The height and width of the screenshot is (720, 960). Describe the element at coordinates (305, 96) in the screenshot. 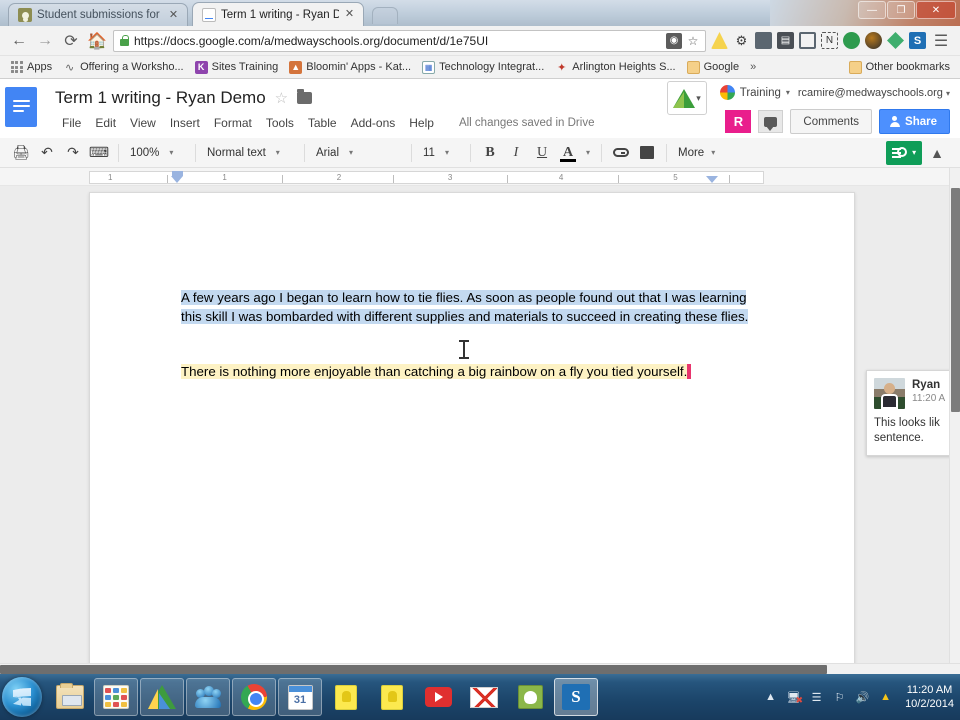

I see `folder-icon` at that location.